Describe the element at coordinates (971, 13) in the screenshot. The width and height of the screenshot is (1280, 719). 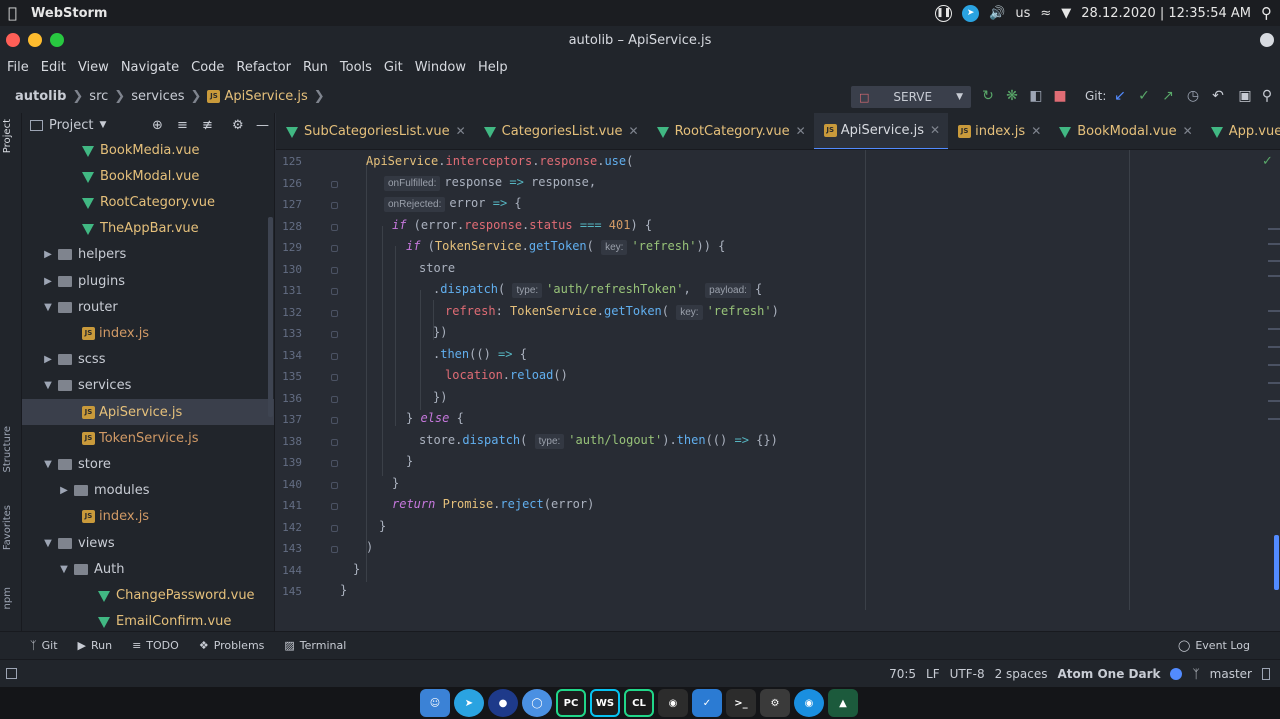
I see `telegram-tray-icon: ➤` at that location.